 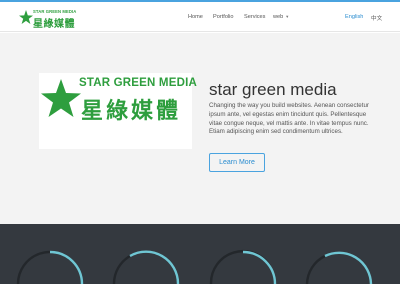 I want to click on logo-text-en: STAR GREEN MEDIA, so click(x=55, y=11).